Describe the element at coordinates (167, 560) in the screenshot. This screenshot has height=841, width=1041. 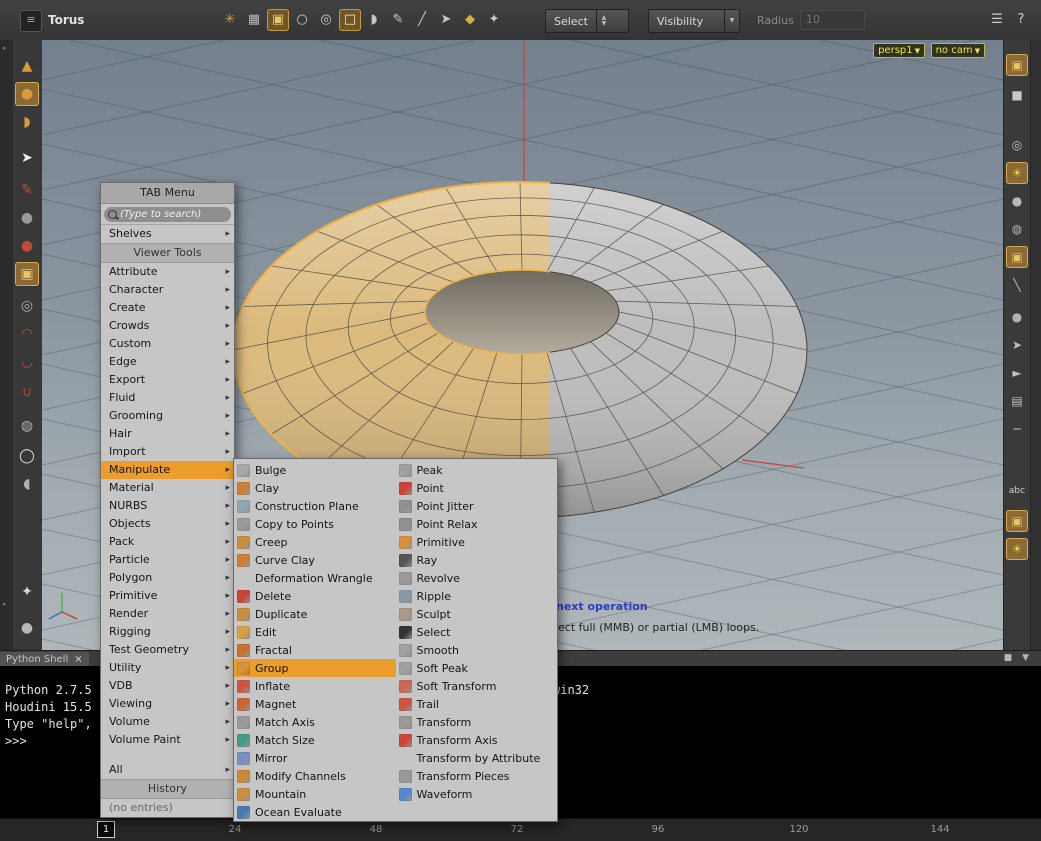
I see `tab-menu-item-particle: Particle ▸` at that location.